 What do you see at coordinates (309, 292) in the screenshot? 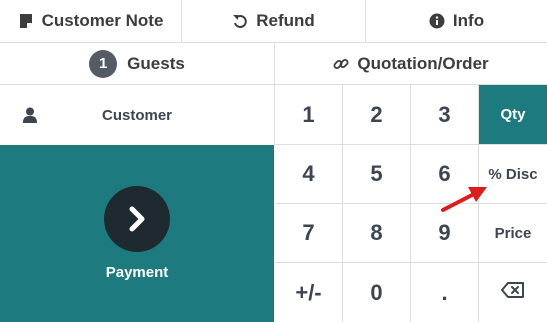
I see `numpad-key-plus-minus: +/-` at bounding box center [309, 292].